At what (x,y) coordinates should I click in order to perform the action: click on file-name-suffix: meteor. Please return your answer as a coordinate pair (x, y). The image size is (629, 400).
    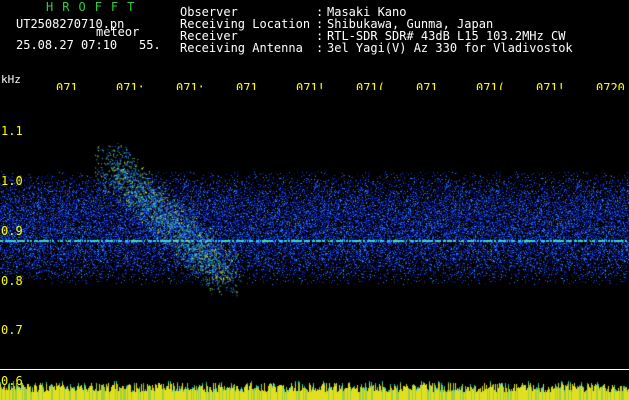
    Looking at the image, I should click on (118, 32).